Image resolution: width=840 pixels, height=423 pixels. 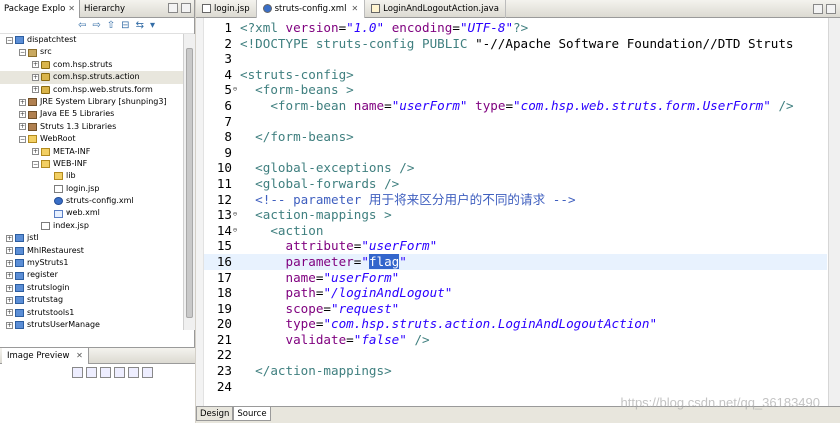 What do you see at coordinates (91, 324) in the screenshot?
I see `tree-item: + strutsUserManage` at bounding box center [91, 324].